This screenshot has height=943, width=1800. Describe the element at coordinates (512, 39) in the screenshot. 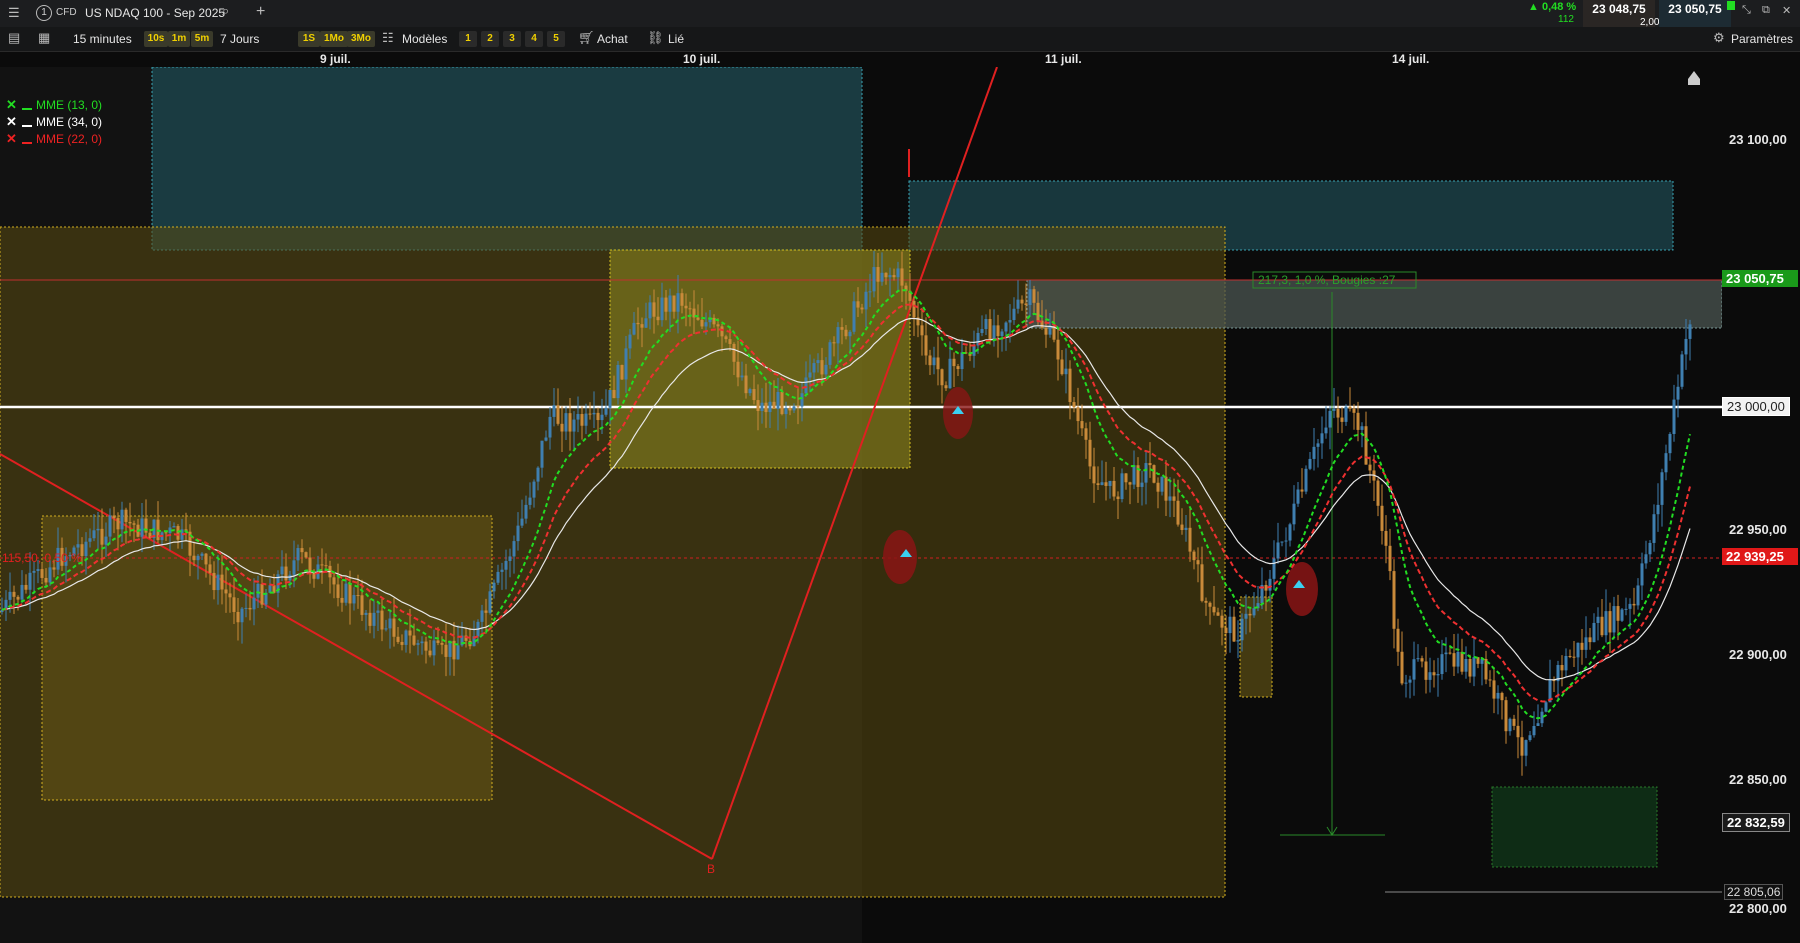

I see `layout-3-button: 3` at that location.